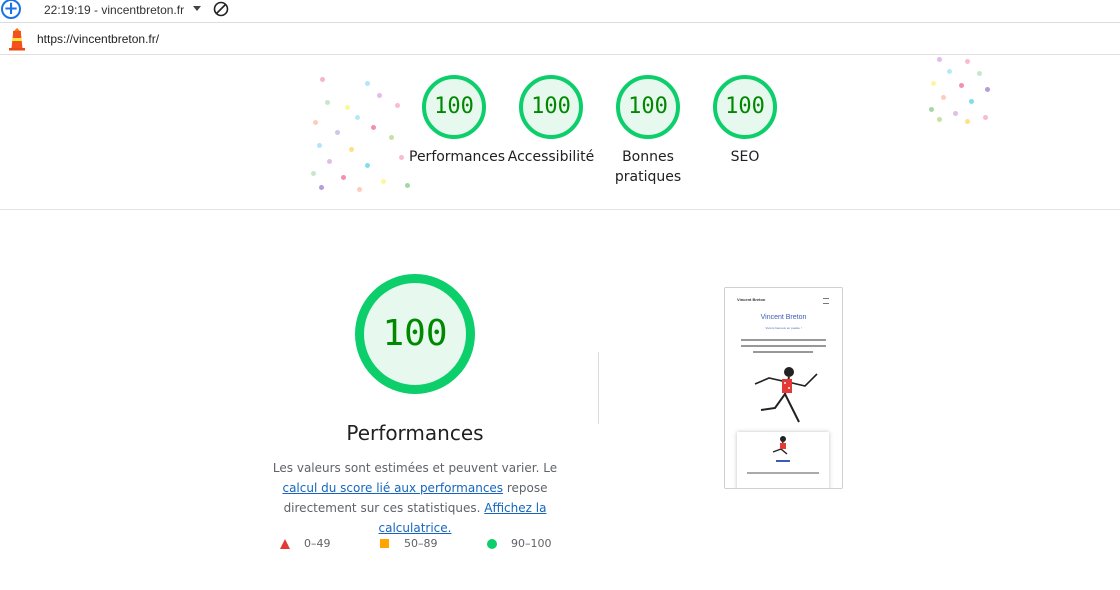 The height and width of the screenshot is (590, 1120). What do you see at coordinates (551, 157) in the screenshot?
I see `gauge-label: Accessibilité` at bounding box center [551, 157].